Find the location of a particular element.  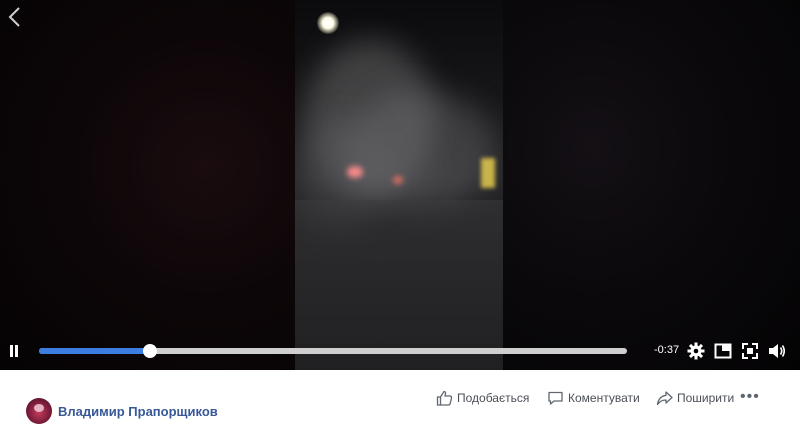

settings-gear-icon is located at coordinates (696, 351).